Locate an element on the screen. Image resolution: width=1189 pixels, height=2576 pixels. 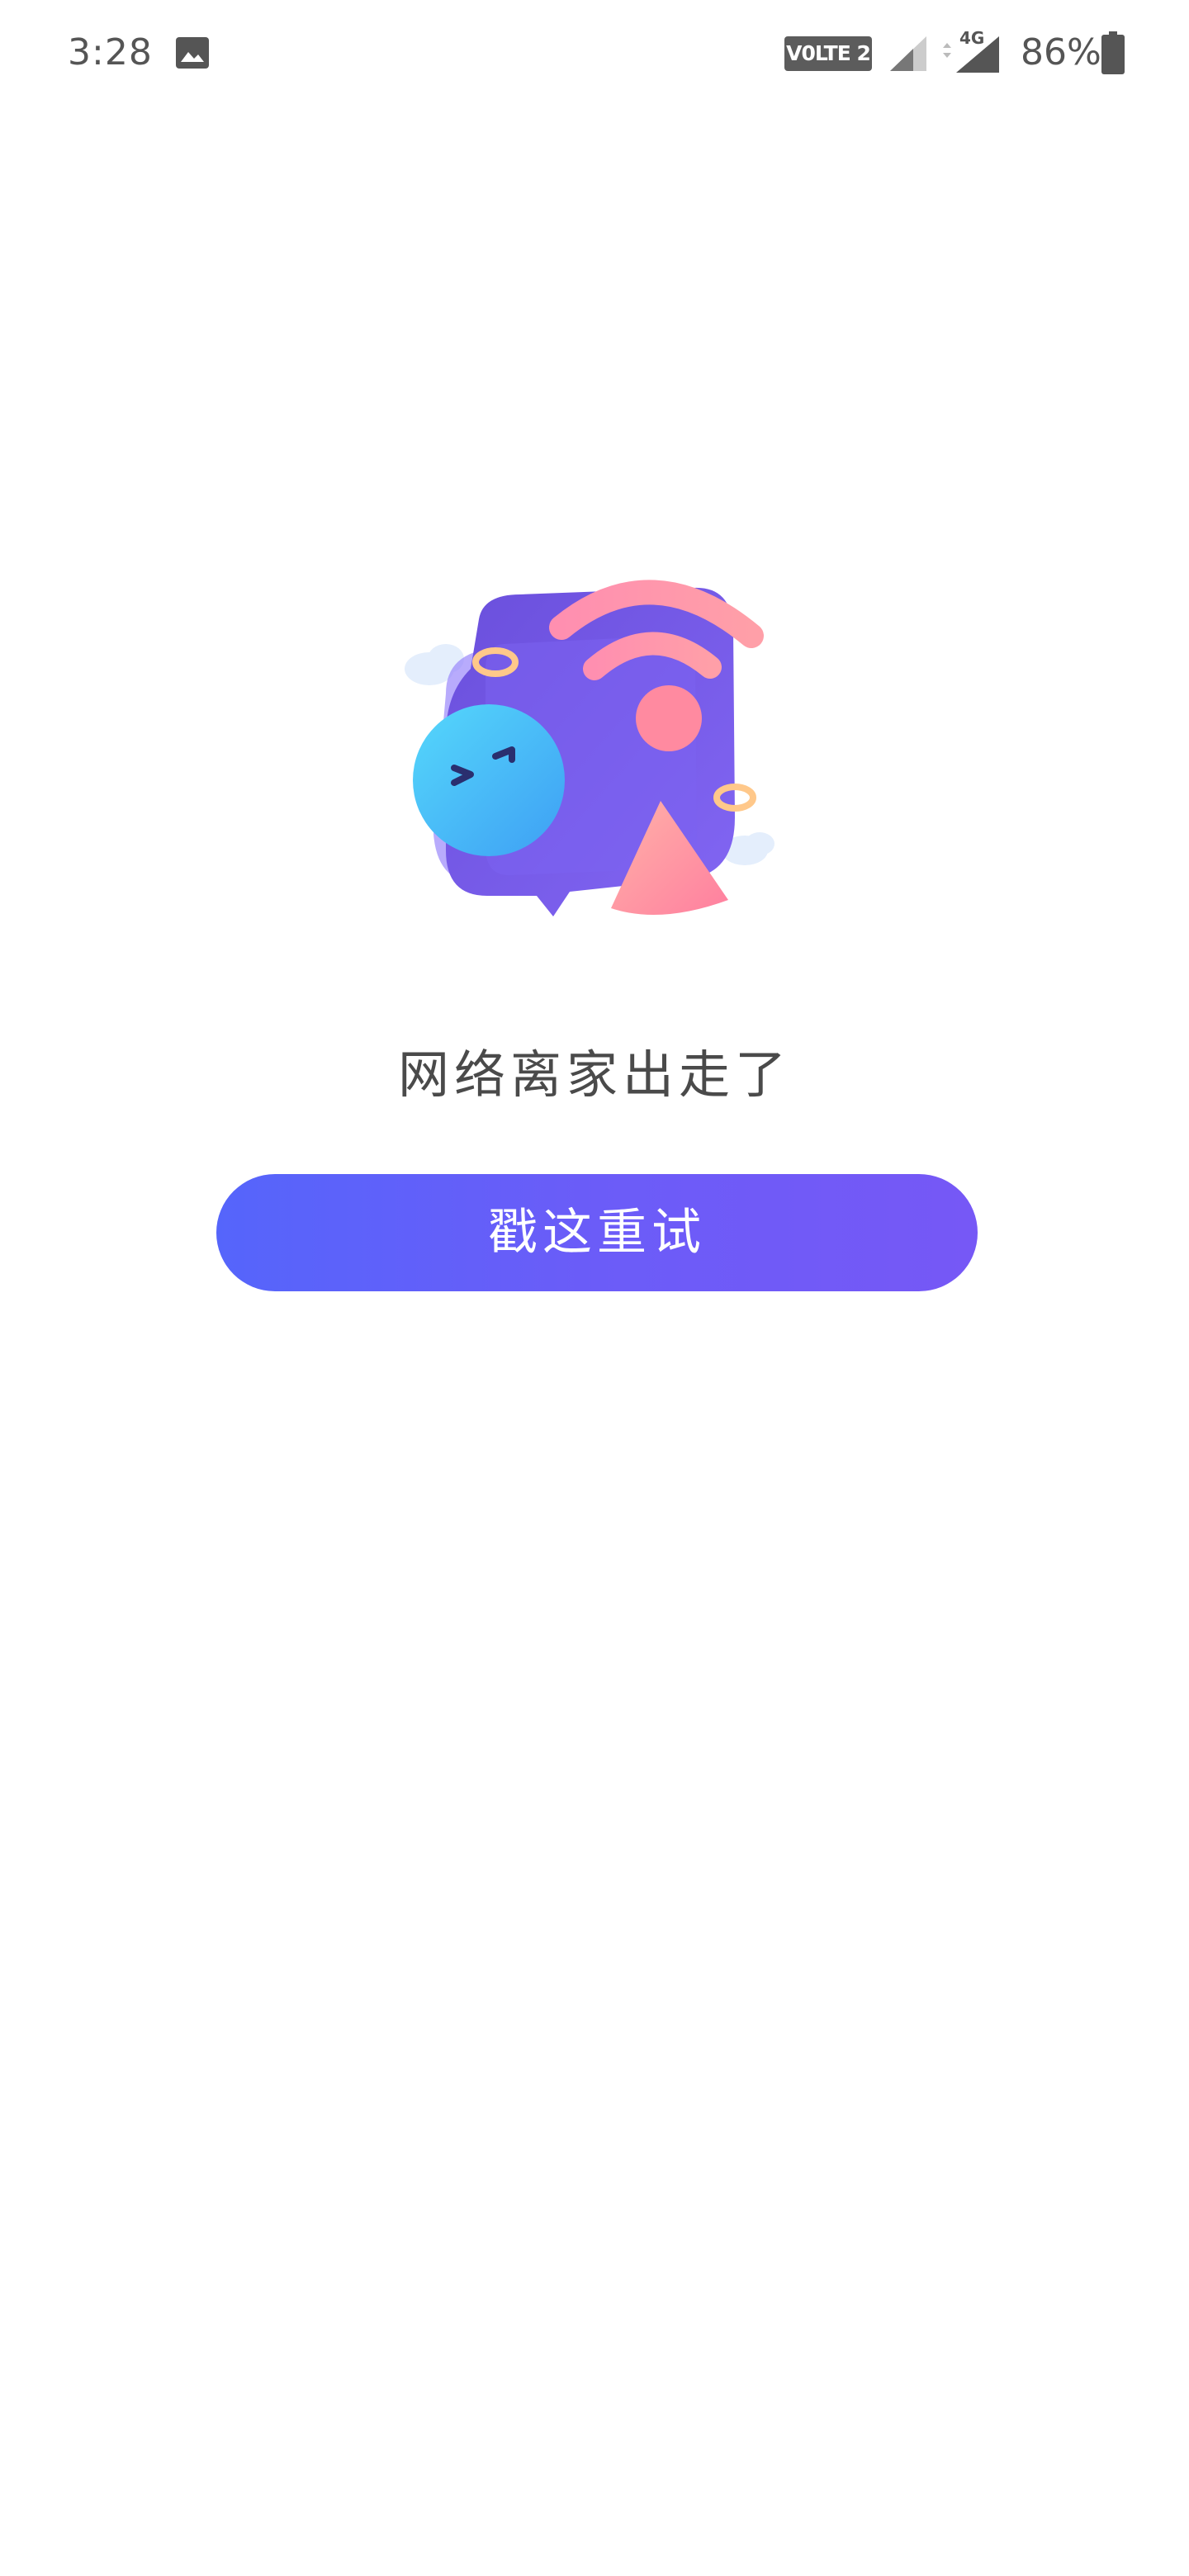
network-type-label: 4G is located at coordinates (972, 38).